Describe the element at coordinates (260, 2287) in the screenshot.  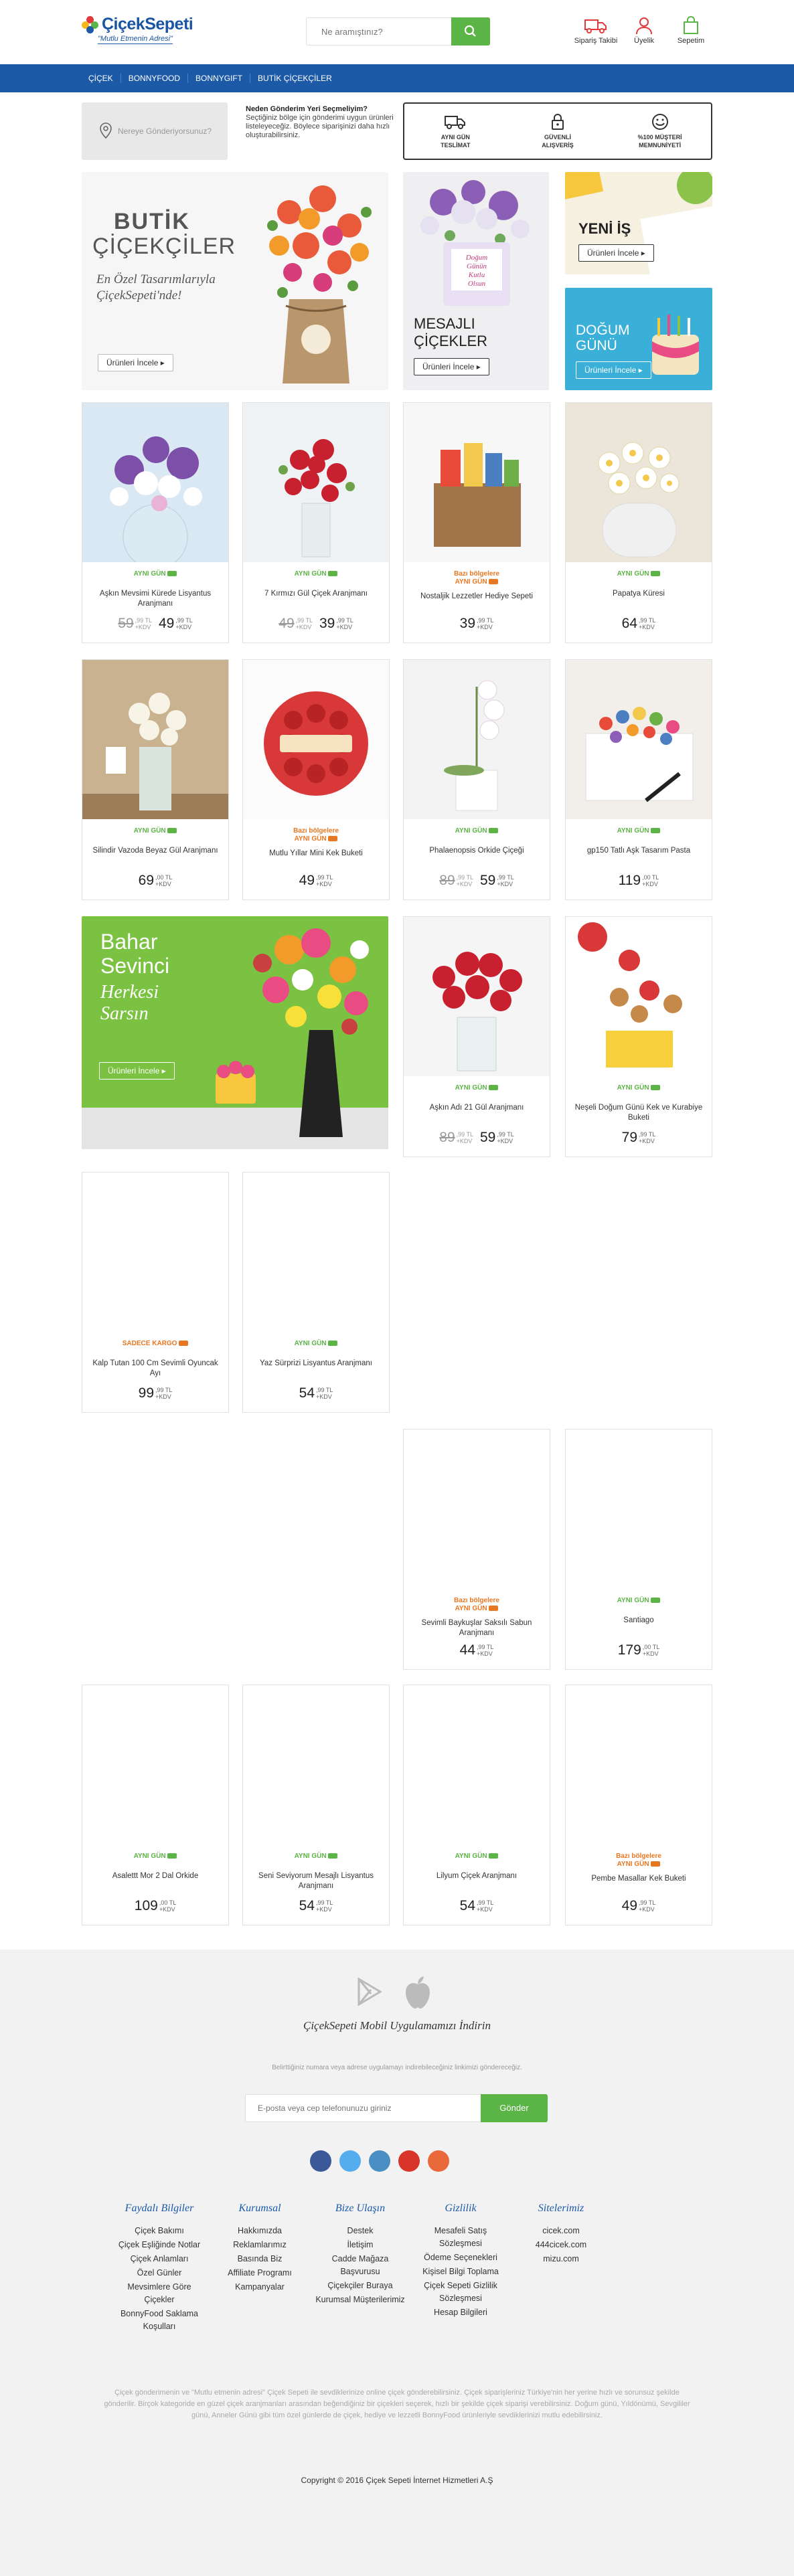
I see `footer-link: Kampanyalar` at that location.